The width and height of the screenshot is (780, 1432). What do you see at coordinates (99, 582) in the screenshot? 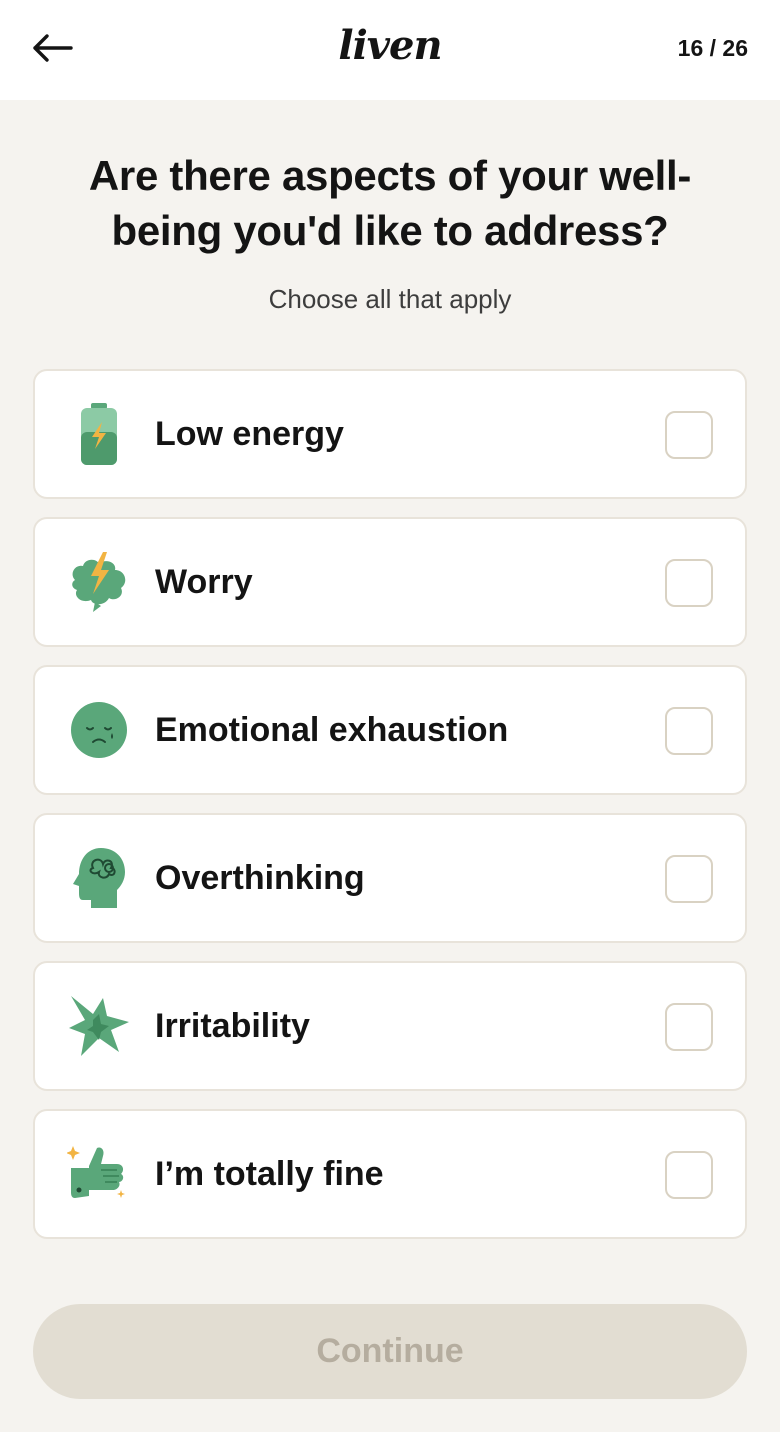
I see `brain-lightning-icon` at bounding box center [99, 582].